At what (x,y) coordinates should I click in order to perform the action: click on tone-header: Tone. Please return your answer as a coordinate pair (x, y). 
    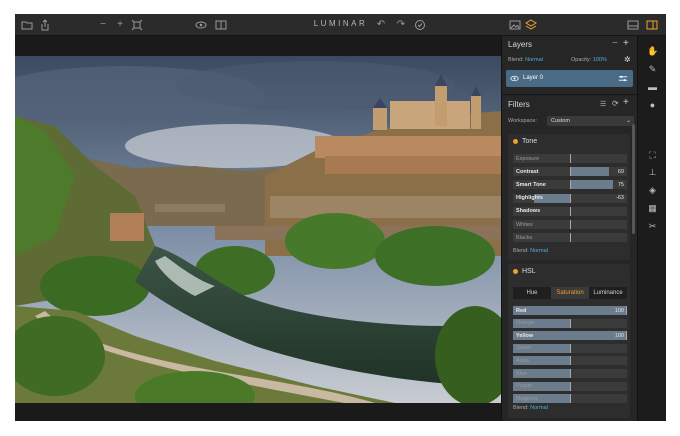
    Looking at the image, I should click on (569, 141).